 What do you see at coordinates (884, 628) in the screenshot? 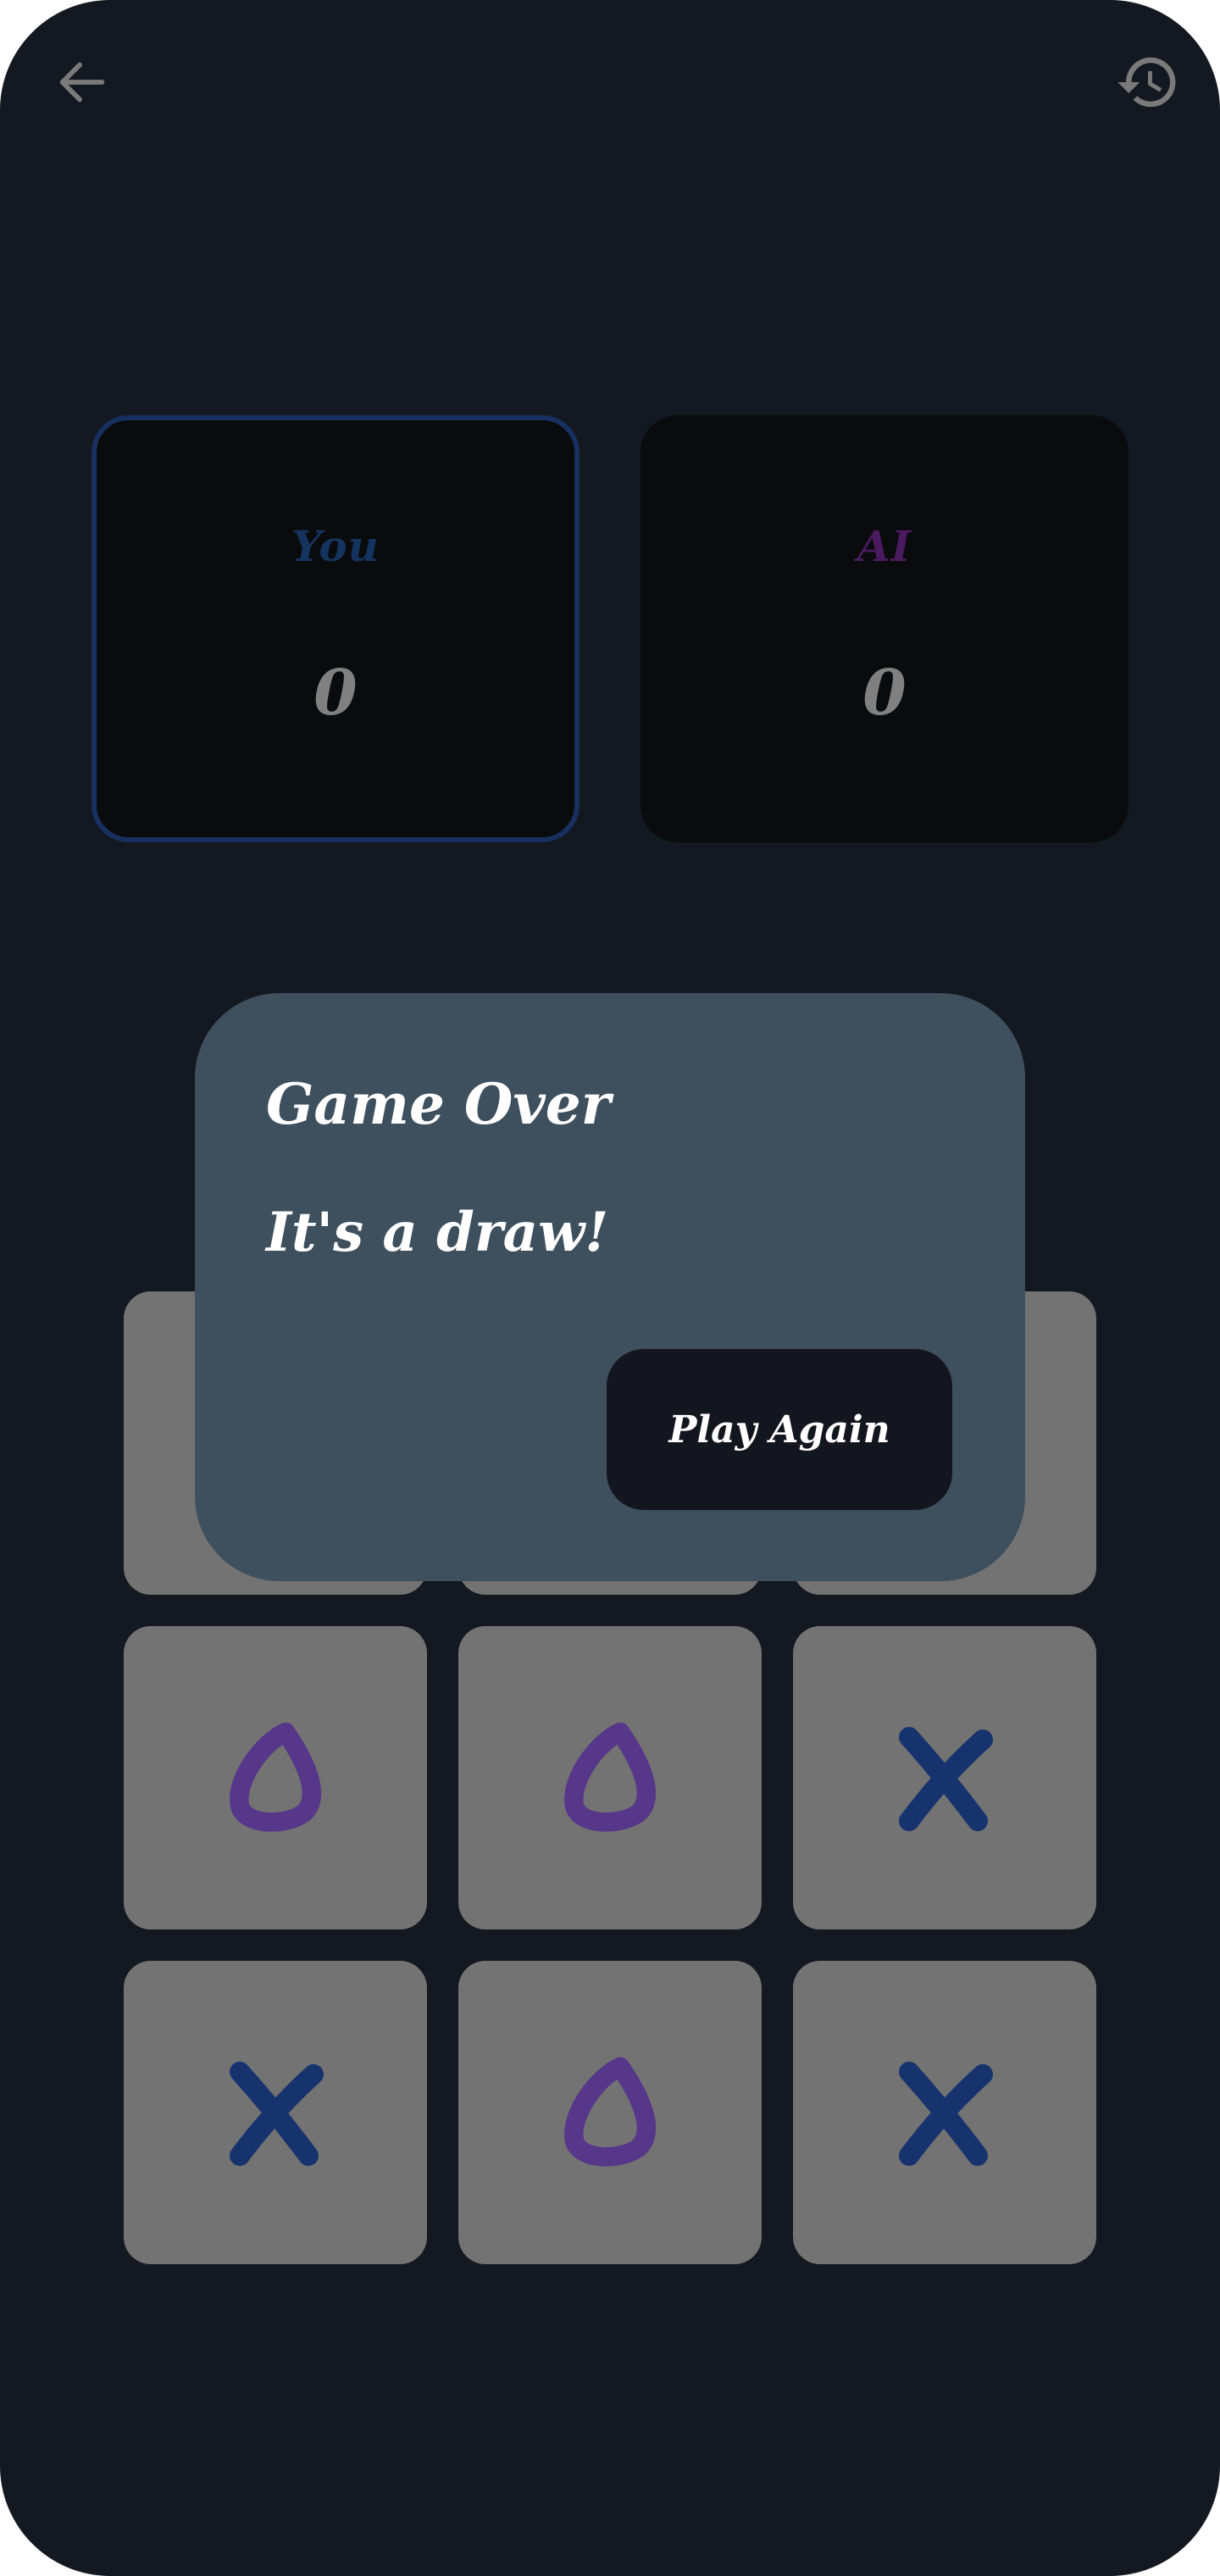
I see `ai-score-card: AI 0` at bounding box center [884, 628].